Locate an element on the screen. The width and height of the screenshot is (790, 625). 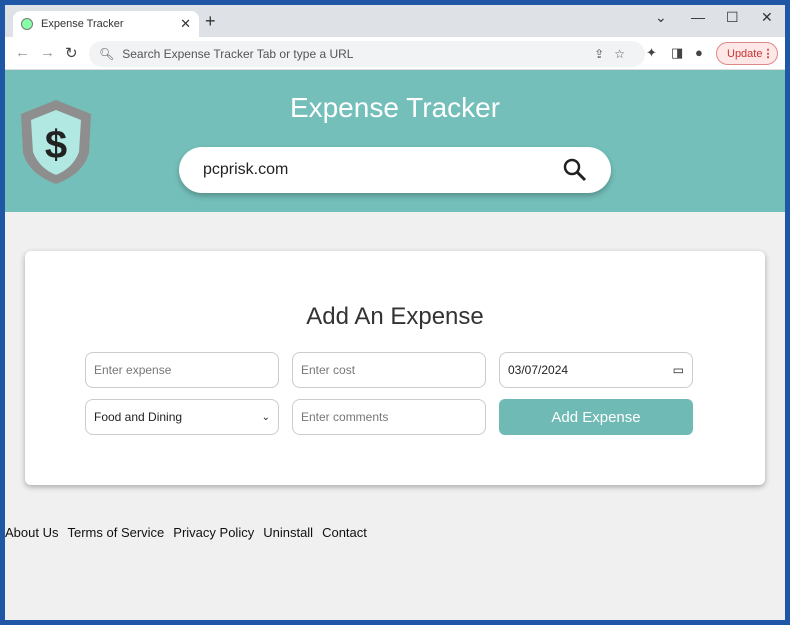
new-tab-icon: + is located at coordinates (210, 21).